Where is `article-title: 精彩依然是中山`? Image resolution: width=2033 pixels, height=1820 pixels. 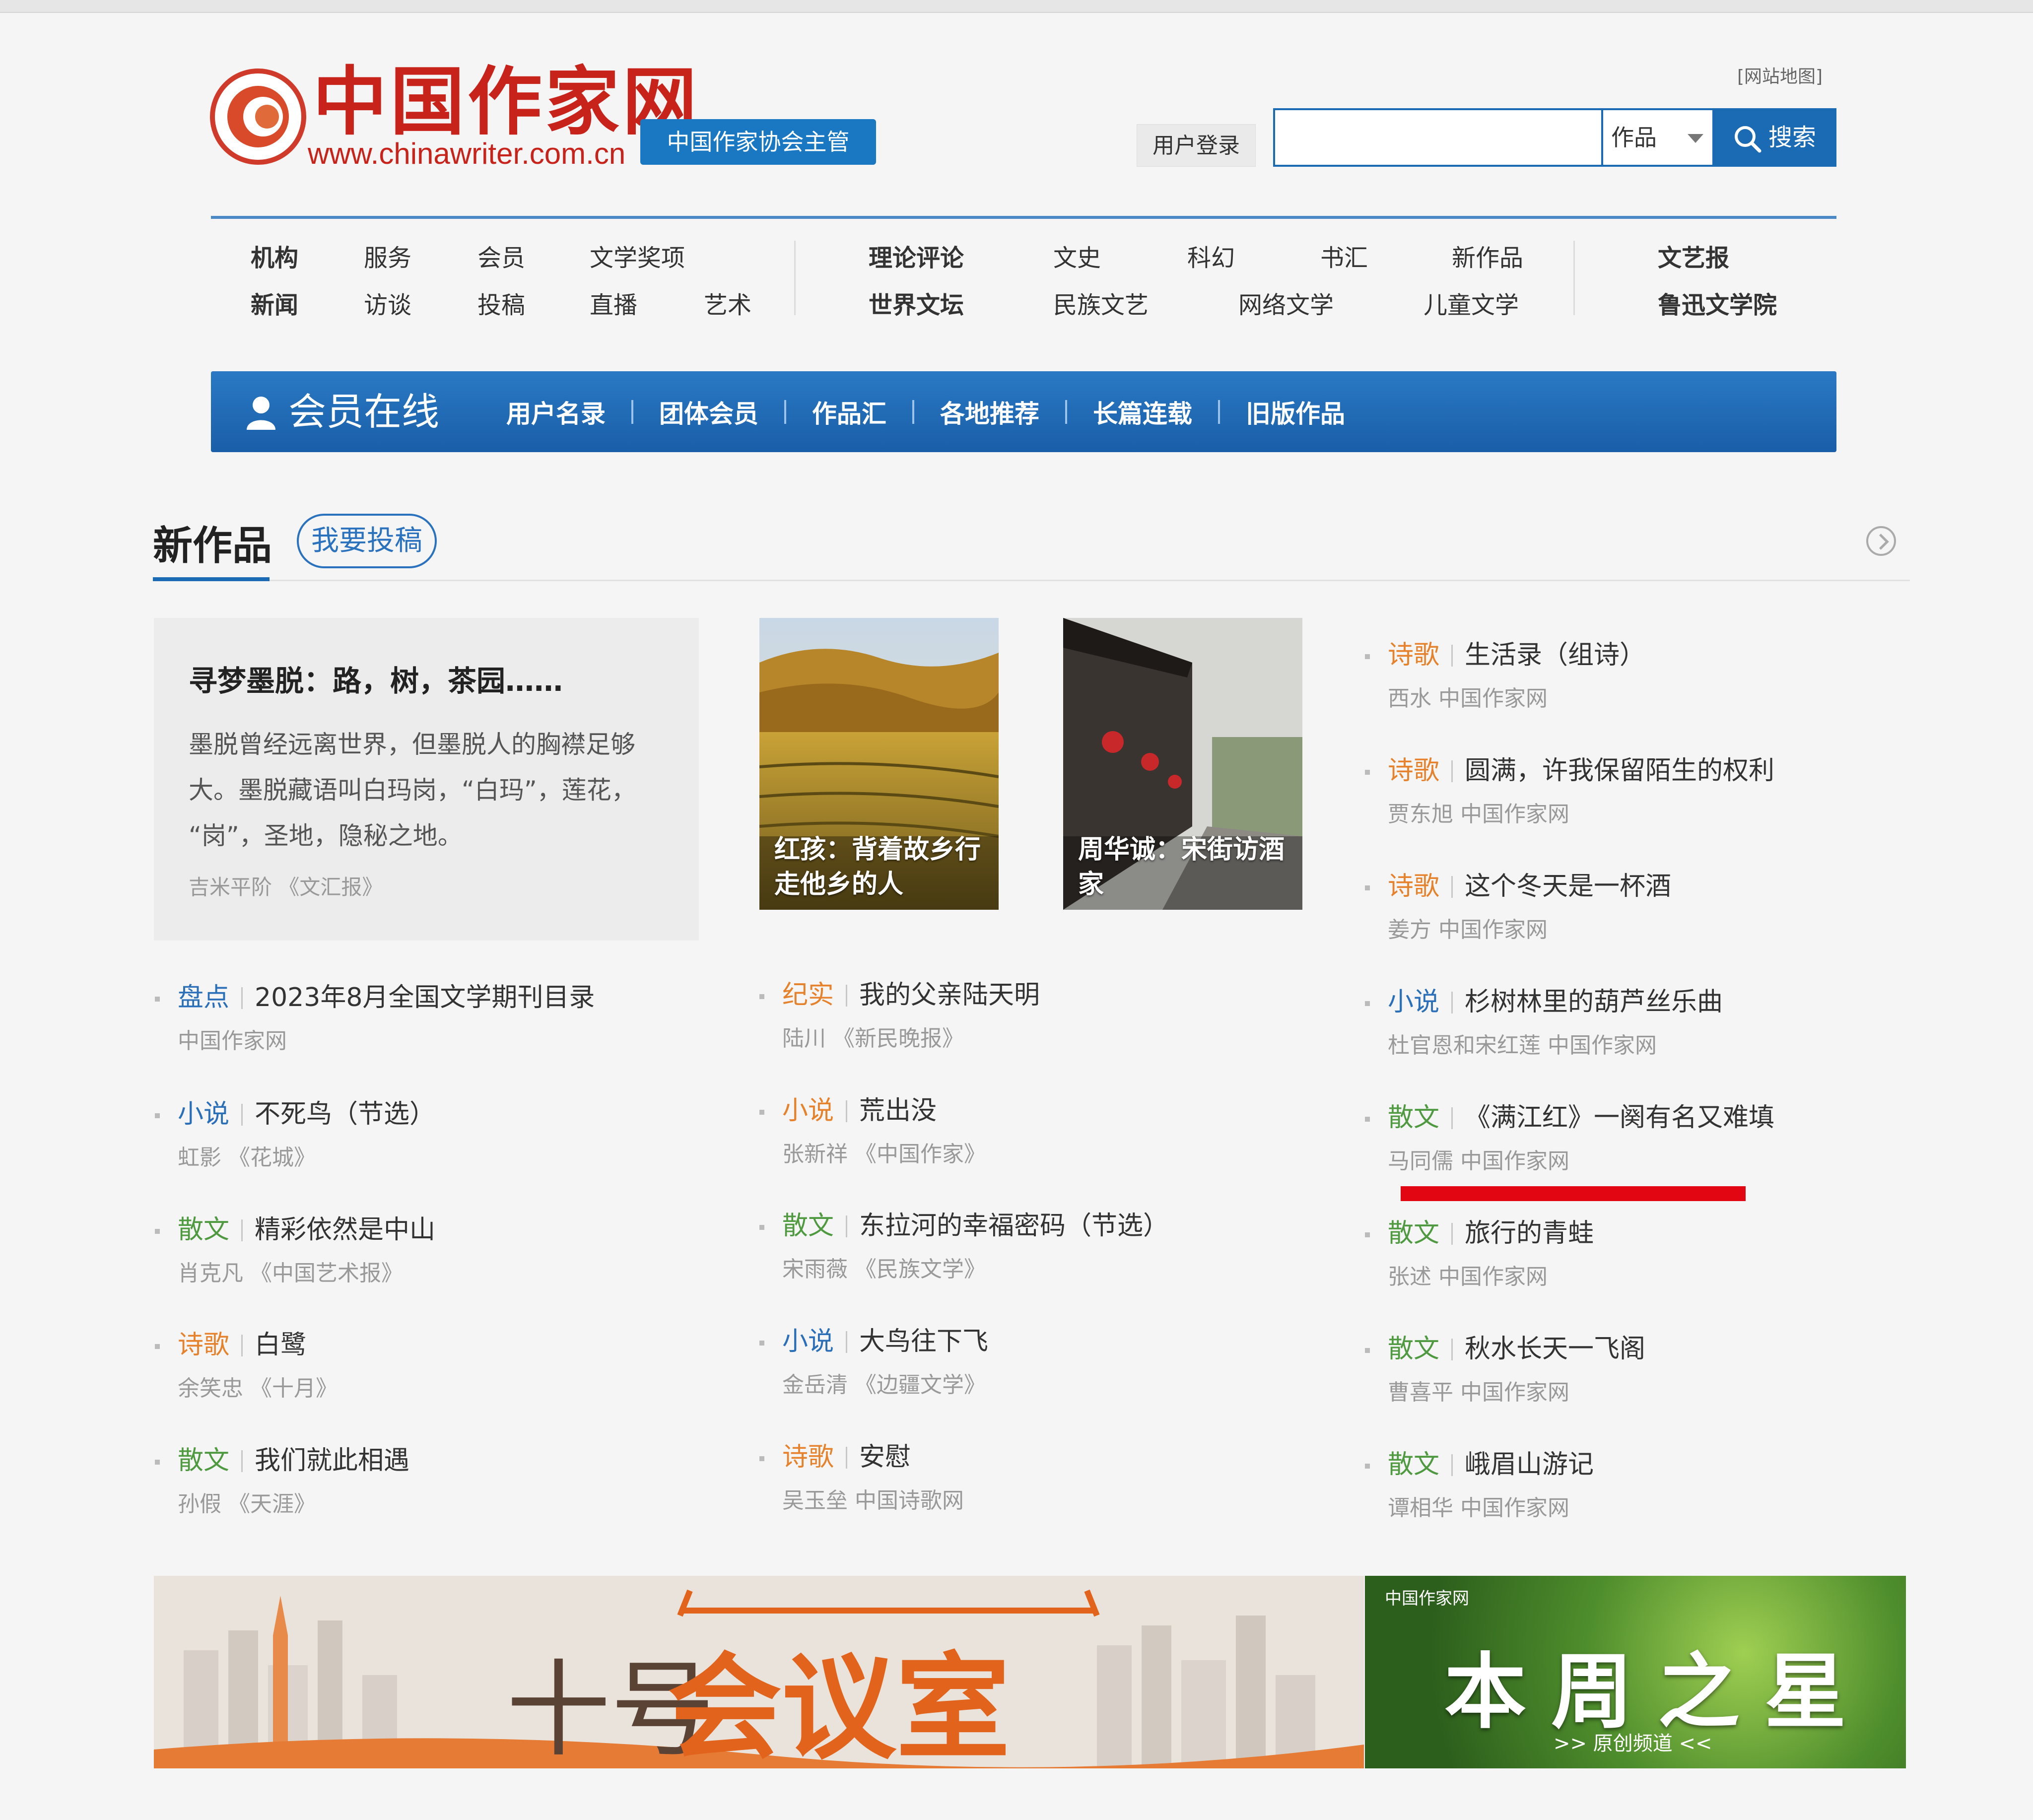
article-title: 精彩依然是中山 is located at coordinates (345, 1230).